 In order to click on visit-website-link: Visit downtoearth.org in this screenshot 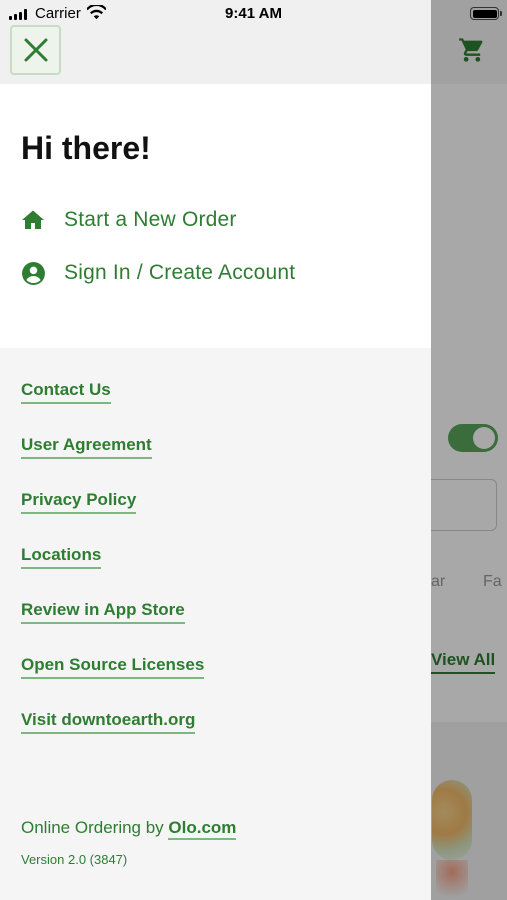, I will do `click(108, 722)`.